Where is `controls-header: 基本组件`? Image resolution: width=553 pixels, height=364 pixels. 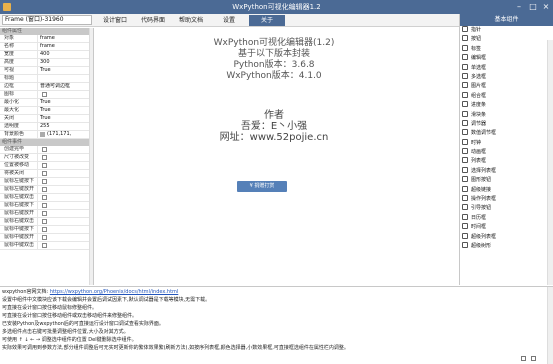 controls-header: 基本组件 is located at coordinates (506, 20).